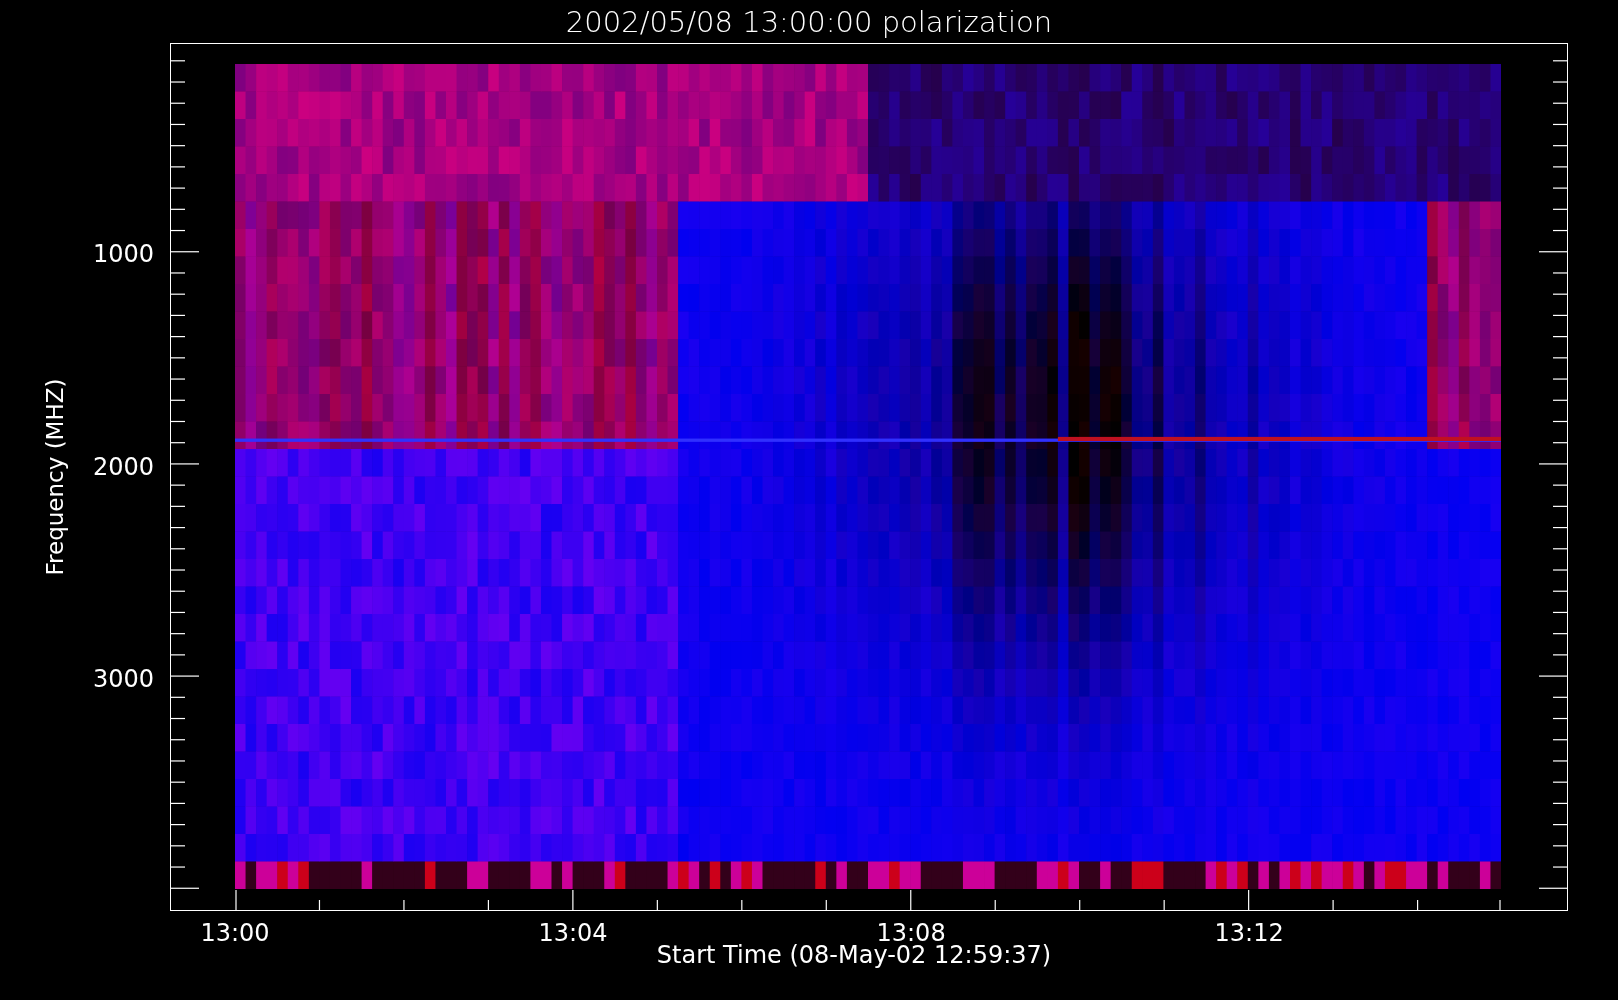 Image resolution: width=1618 pixels, height=1000 pixels. I want to click on y-tick-label: 3000, so click(123, 679).